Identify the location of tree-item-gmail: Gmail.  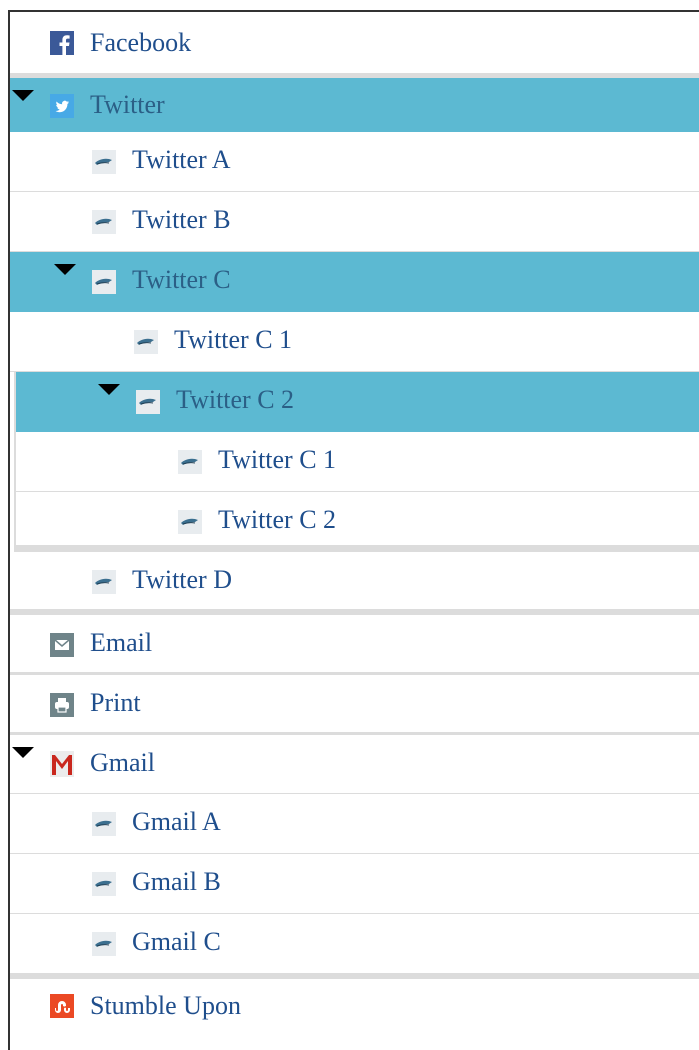
(354, 764).